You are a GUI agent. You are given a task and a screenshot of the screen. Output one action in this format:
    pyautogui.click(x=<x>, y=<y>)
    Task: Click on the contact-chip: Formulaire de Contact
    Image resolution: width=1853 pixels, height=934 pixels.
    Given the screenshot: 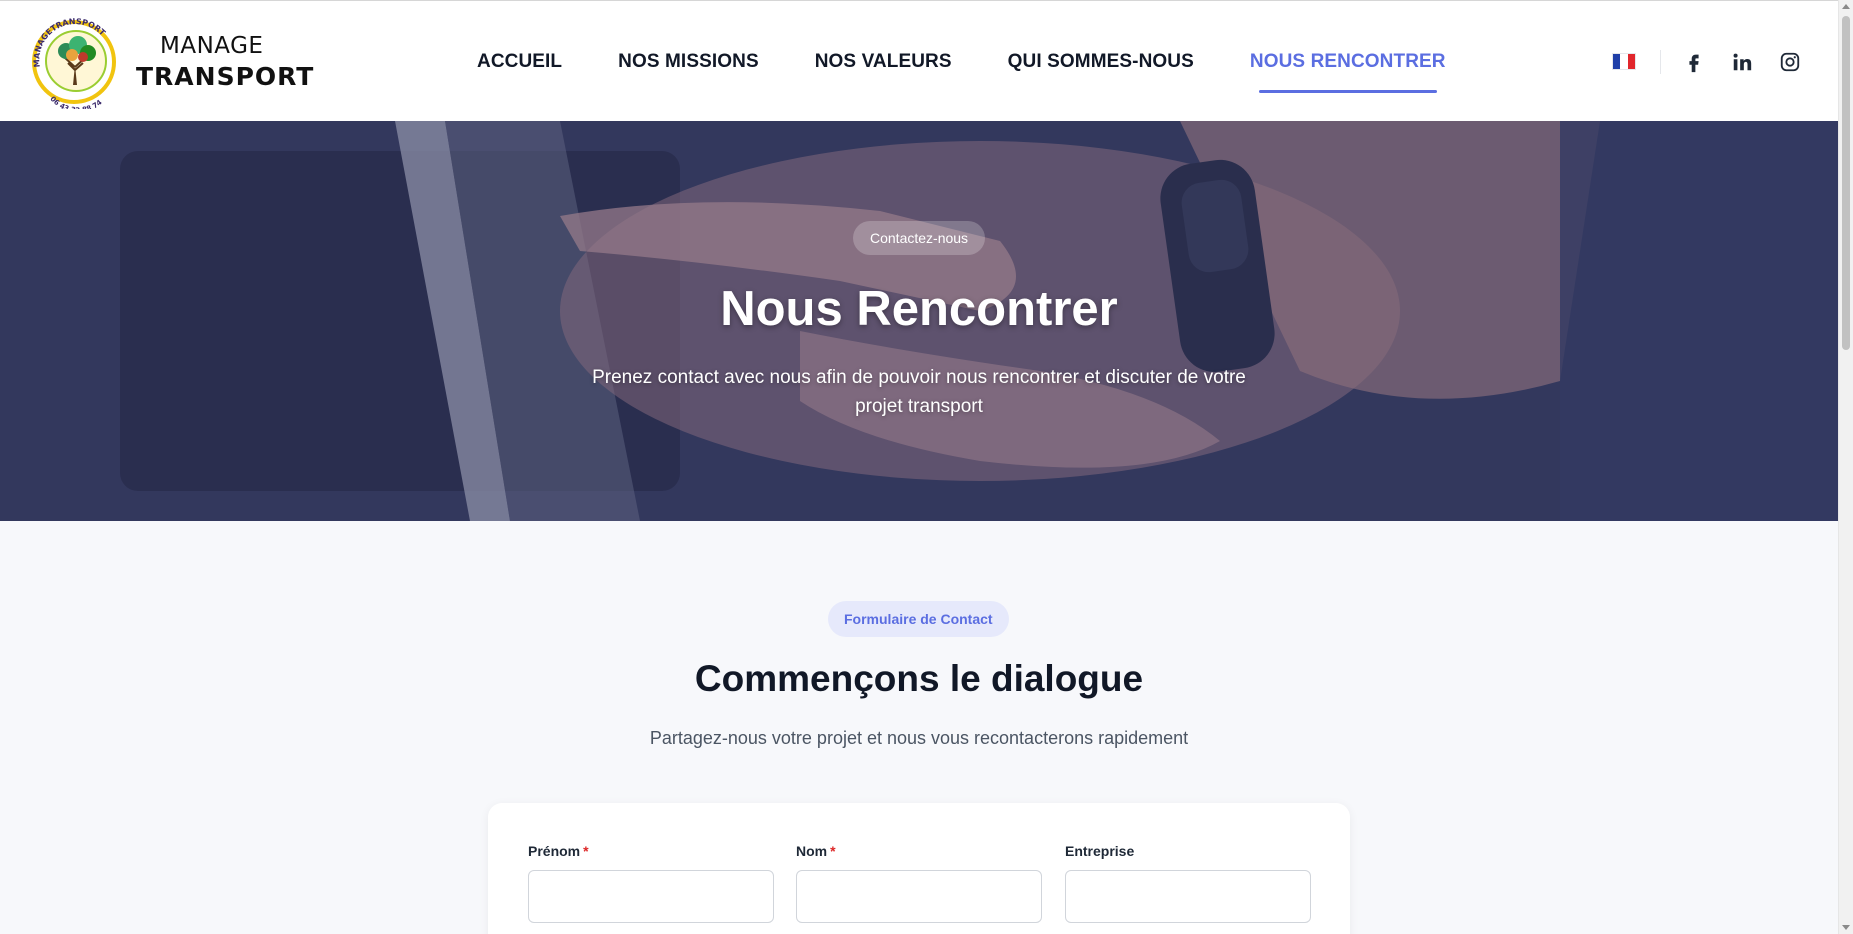 What is the action you would take?
    pyautogui.click(x=918, y=619)
    